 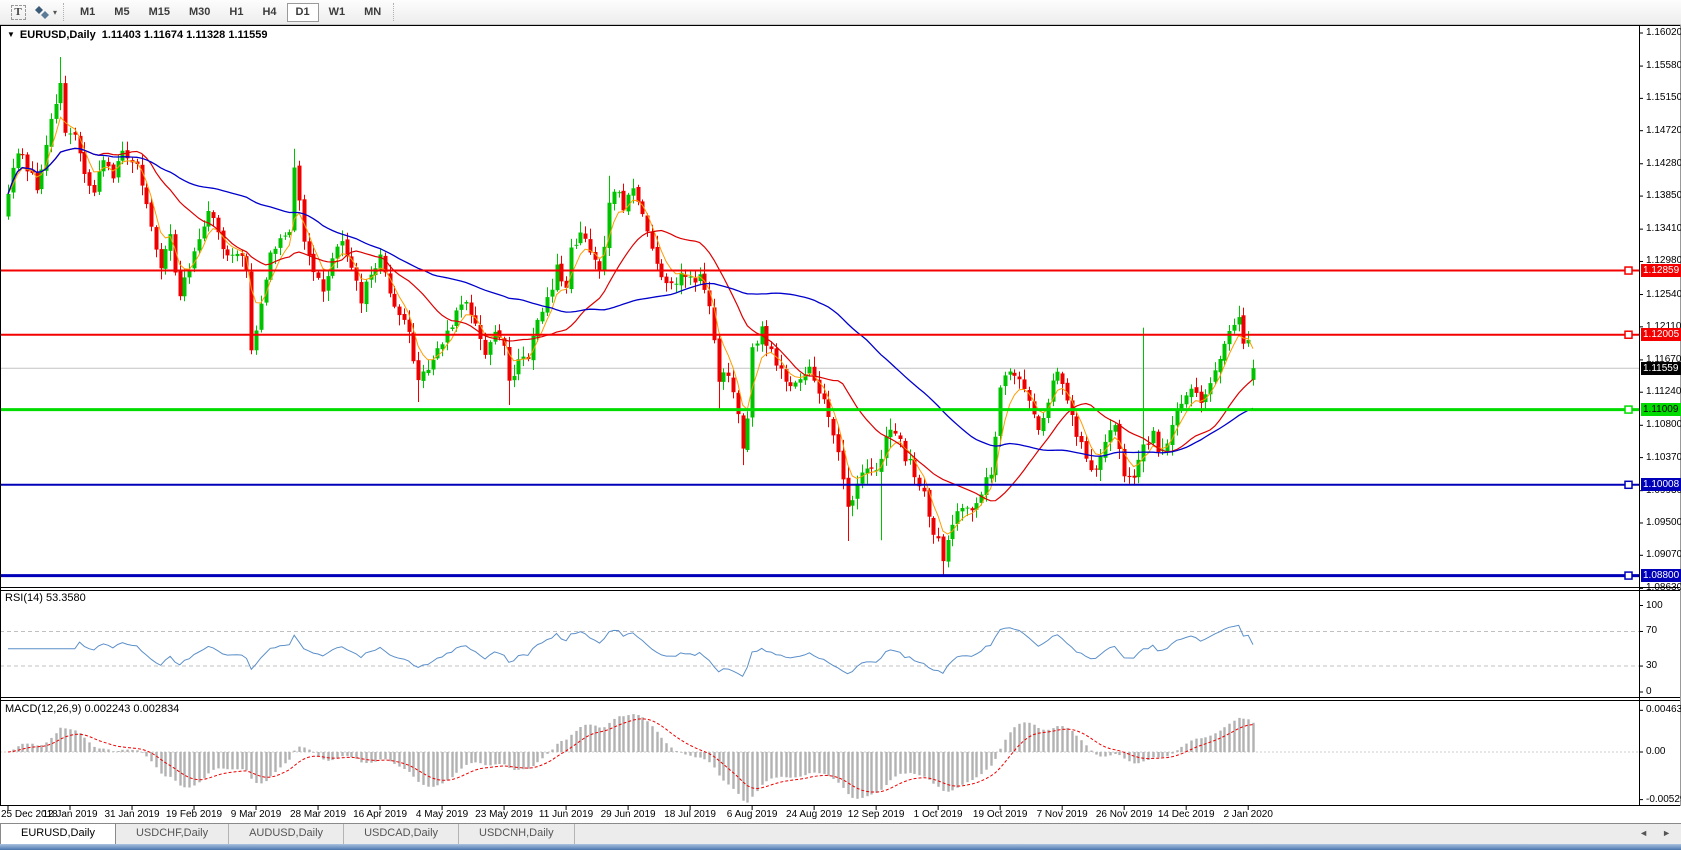 I want to click on rsi-axis-label: 70, so click(x=1652, y=631).